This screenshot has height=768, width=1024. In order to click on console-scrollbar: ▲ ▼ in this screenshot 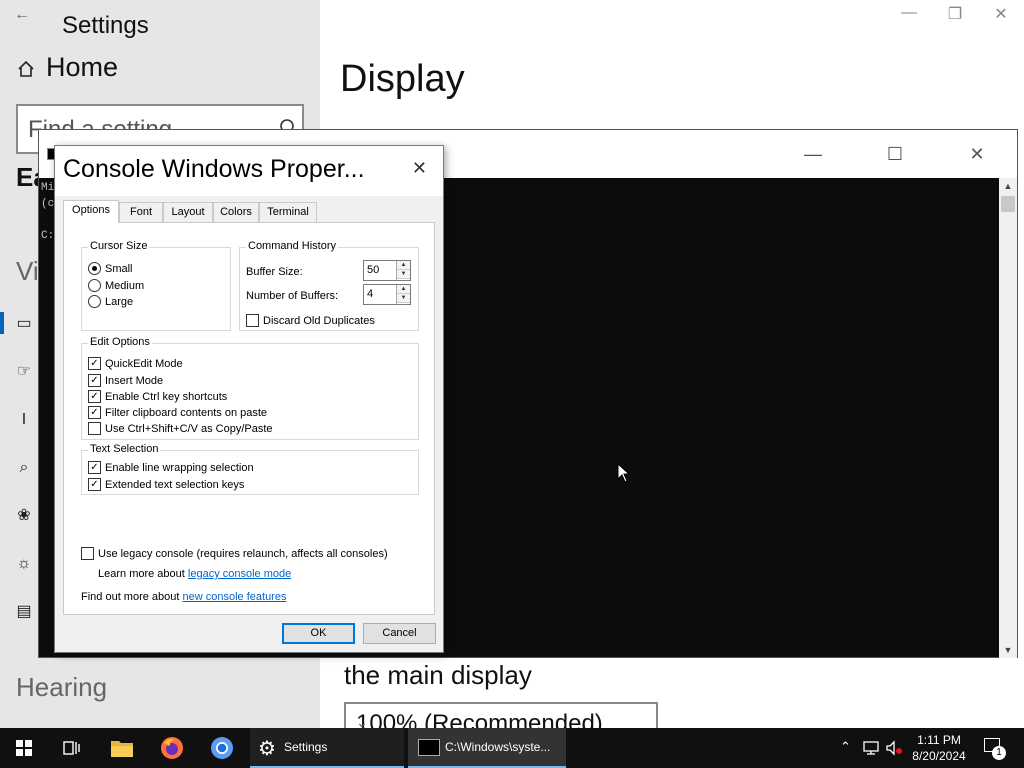, I will do `click(1008, 418)`.